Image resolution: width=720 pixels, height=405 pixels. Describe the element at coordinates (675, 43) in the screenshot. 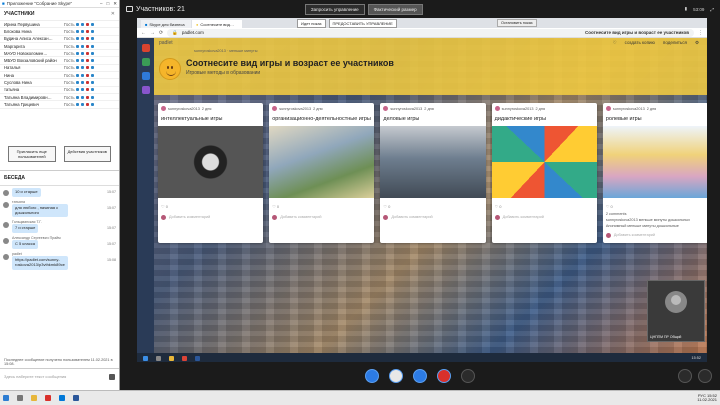

I see `share-button: поделиться` at that location.